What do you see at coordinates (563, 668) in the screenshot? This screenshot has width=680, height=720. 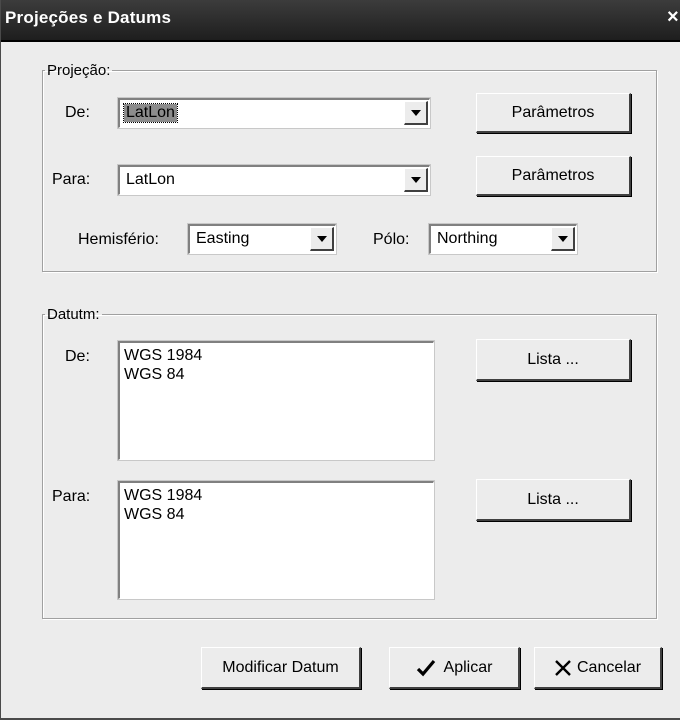 I see `x-cross-icon` at bounding box center [563, 668].